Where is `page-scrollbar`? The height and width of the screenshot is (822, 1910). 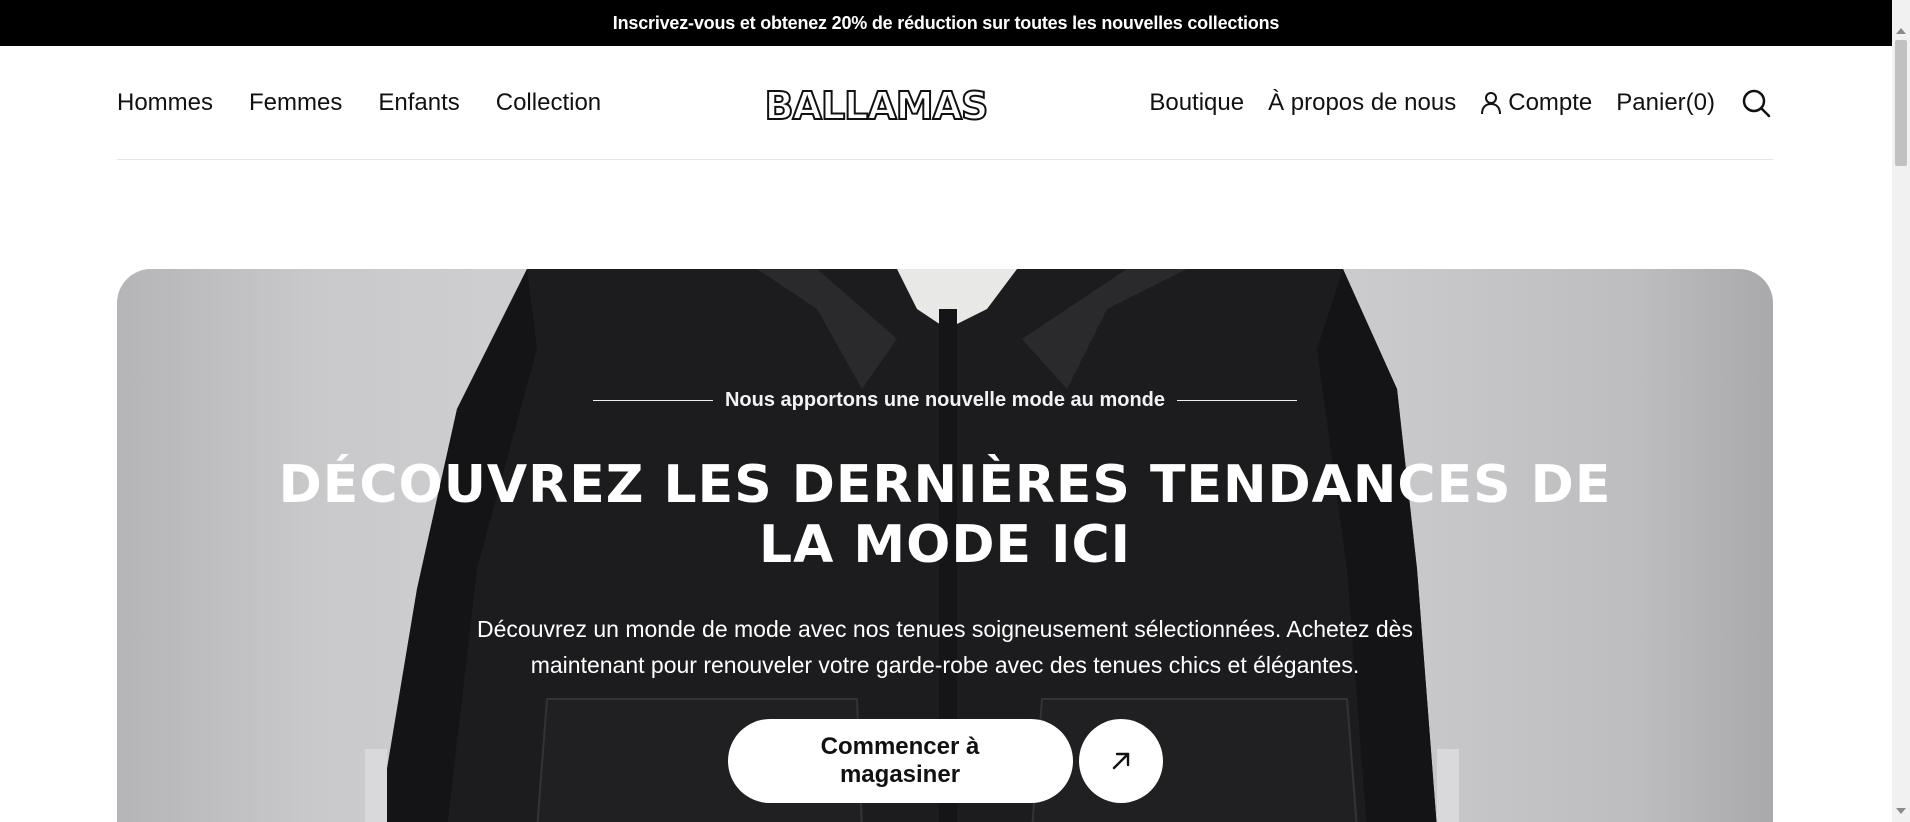 page-scrollbar is located at coordinates (1901, 411).